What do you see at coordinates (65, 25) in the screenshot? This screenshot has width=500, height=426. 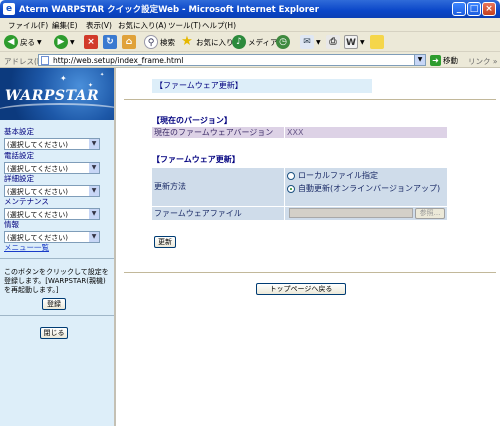 I see `menu-edit: 編集(E)` at bounding box center [65, 25].